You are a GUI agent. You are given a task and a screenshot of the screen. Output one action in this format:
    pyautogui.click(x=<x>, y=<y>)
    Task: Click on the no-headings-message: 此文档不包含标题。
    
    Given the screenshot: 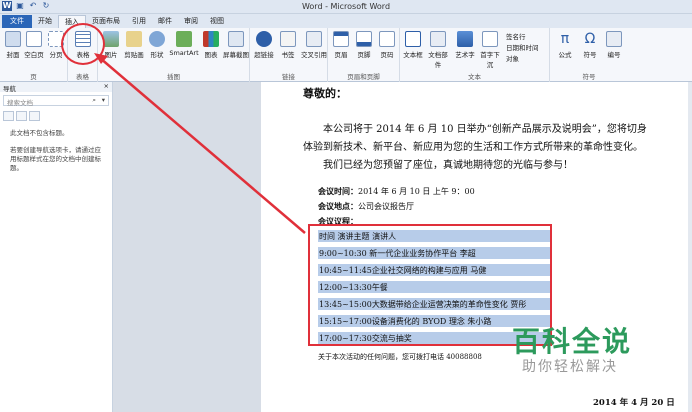 What is the action you would take?
    pyautogui.click(x=39, y=133)
    